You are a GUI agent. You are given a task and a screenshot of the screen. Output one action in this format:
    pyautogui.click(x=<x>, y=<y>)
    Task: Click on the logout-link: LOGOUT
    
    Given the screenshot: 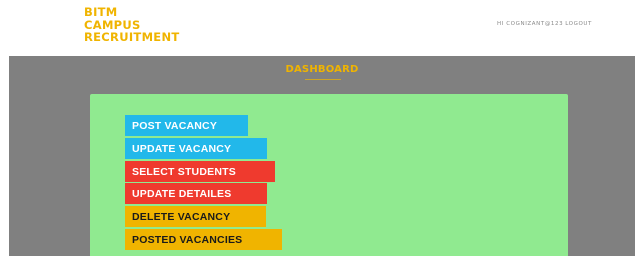 What is the action you would take?
    pyautogui.click(x=578, y=24)
    